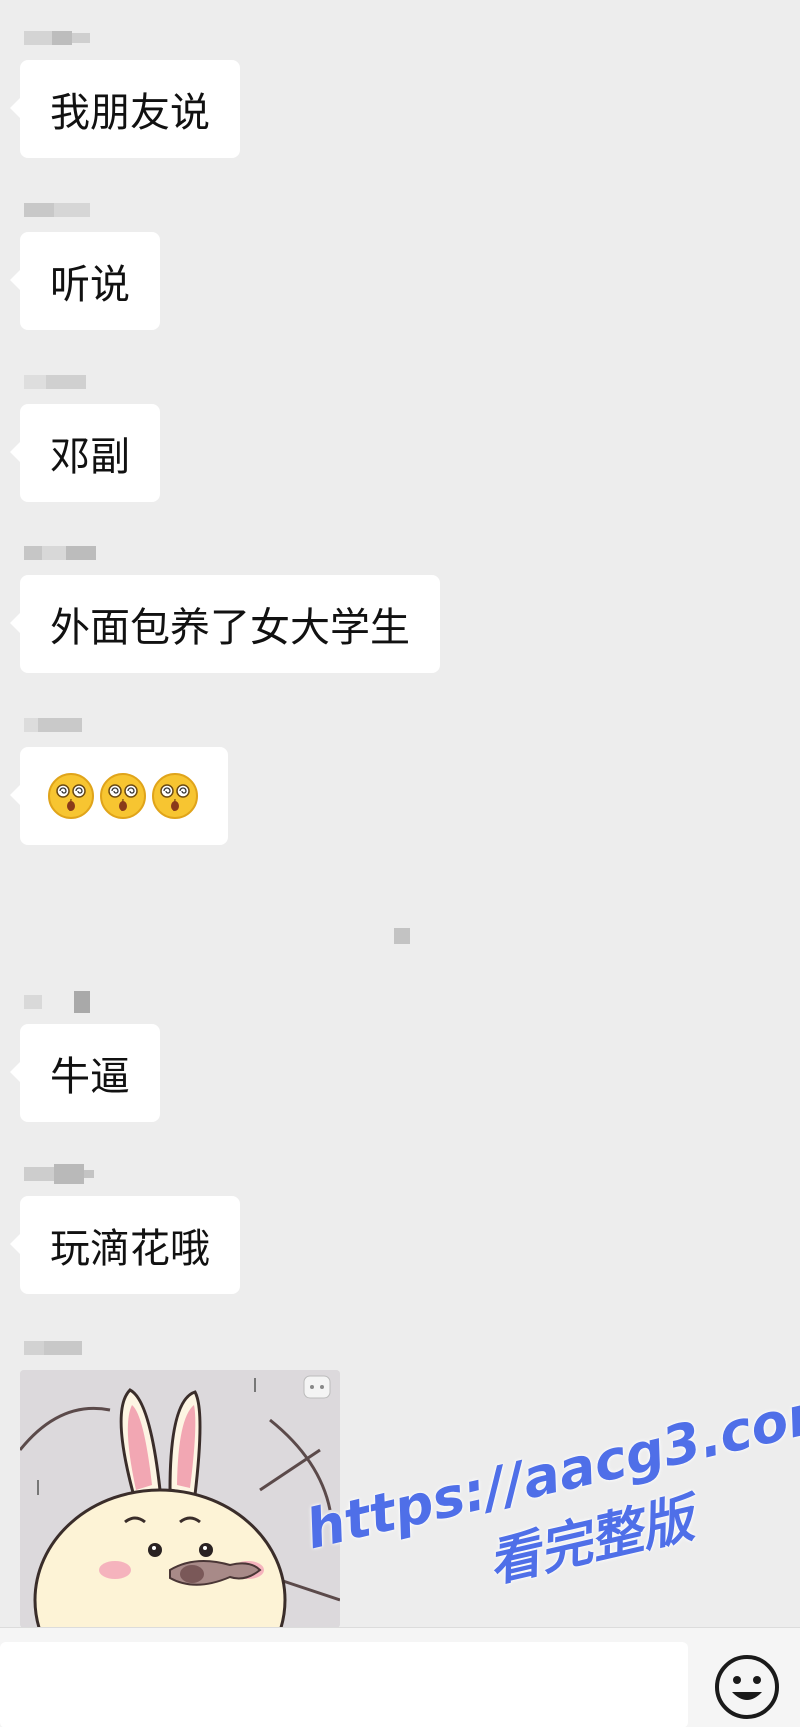 The image size is (800, 1727). Describe the element at coordinates (90, 457) in the screenshot. I see `message-text: 邓副` at that location.